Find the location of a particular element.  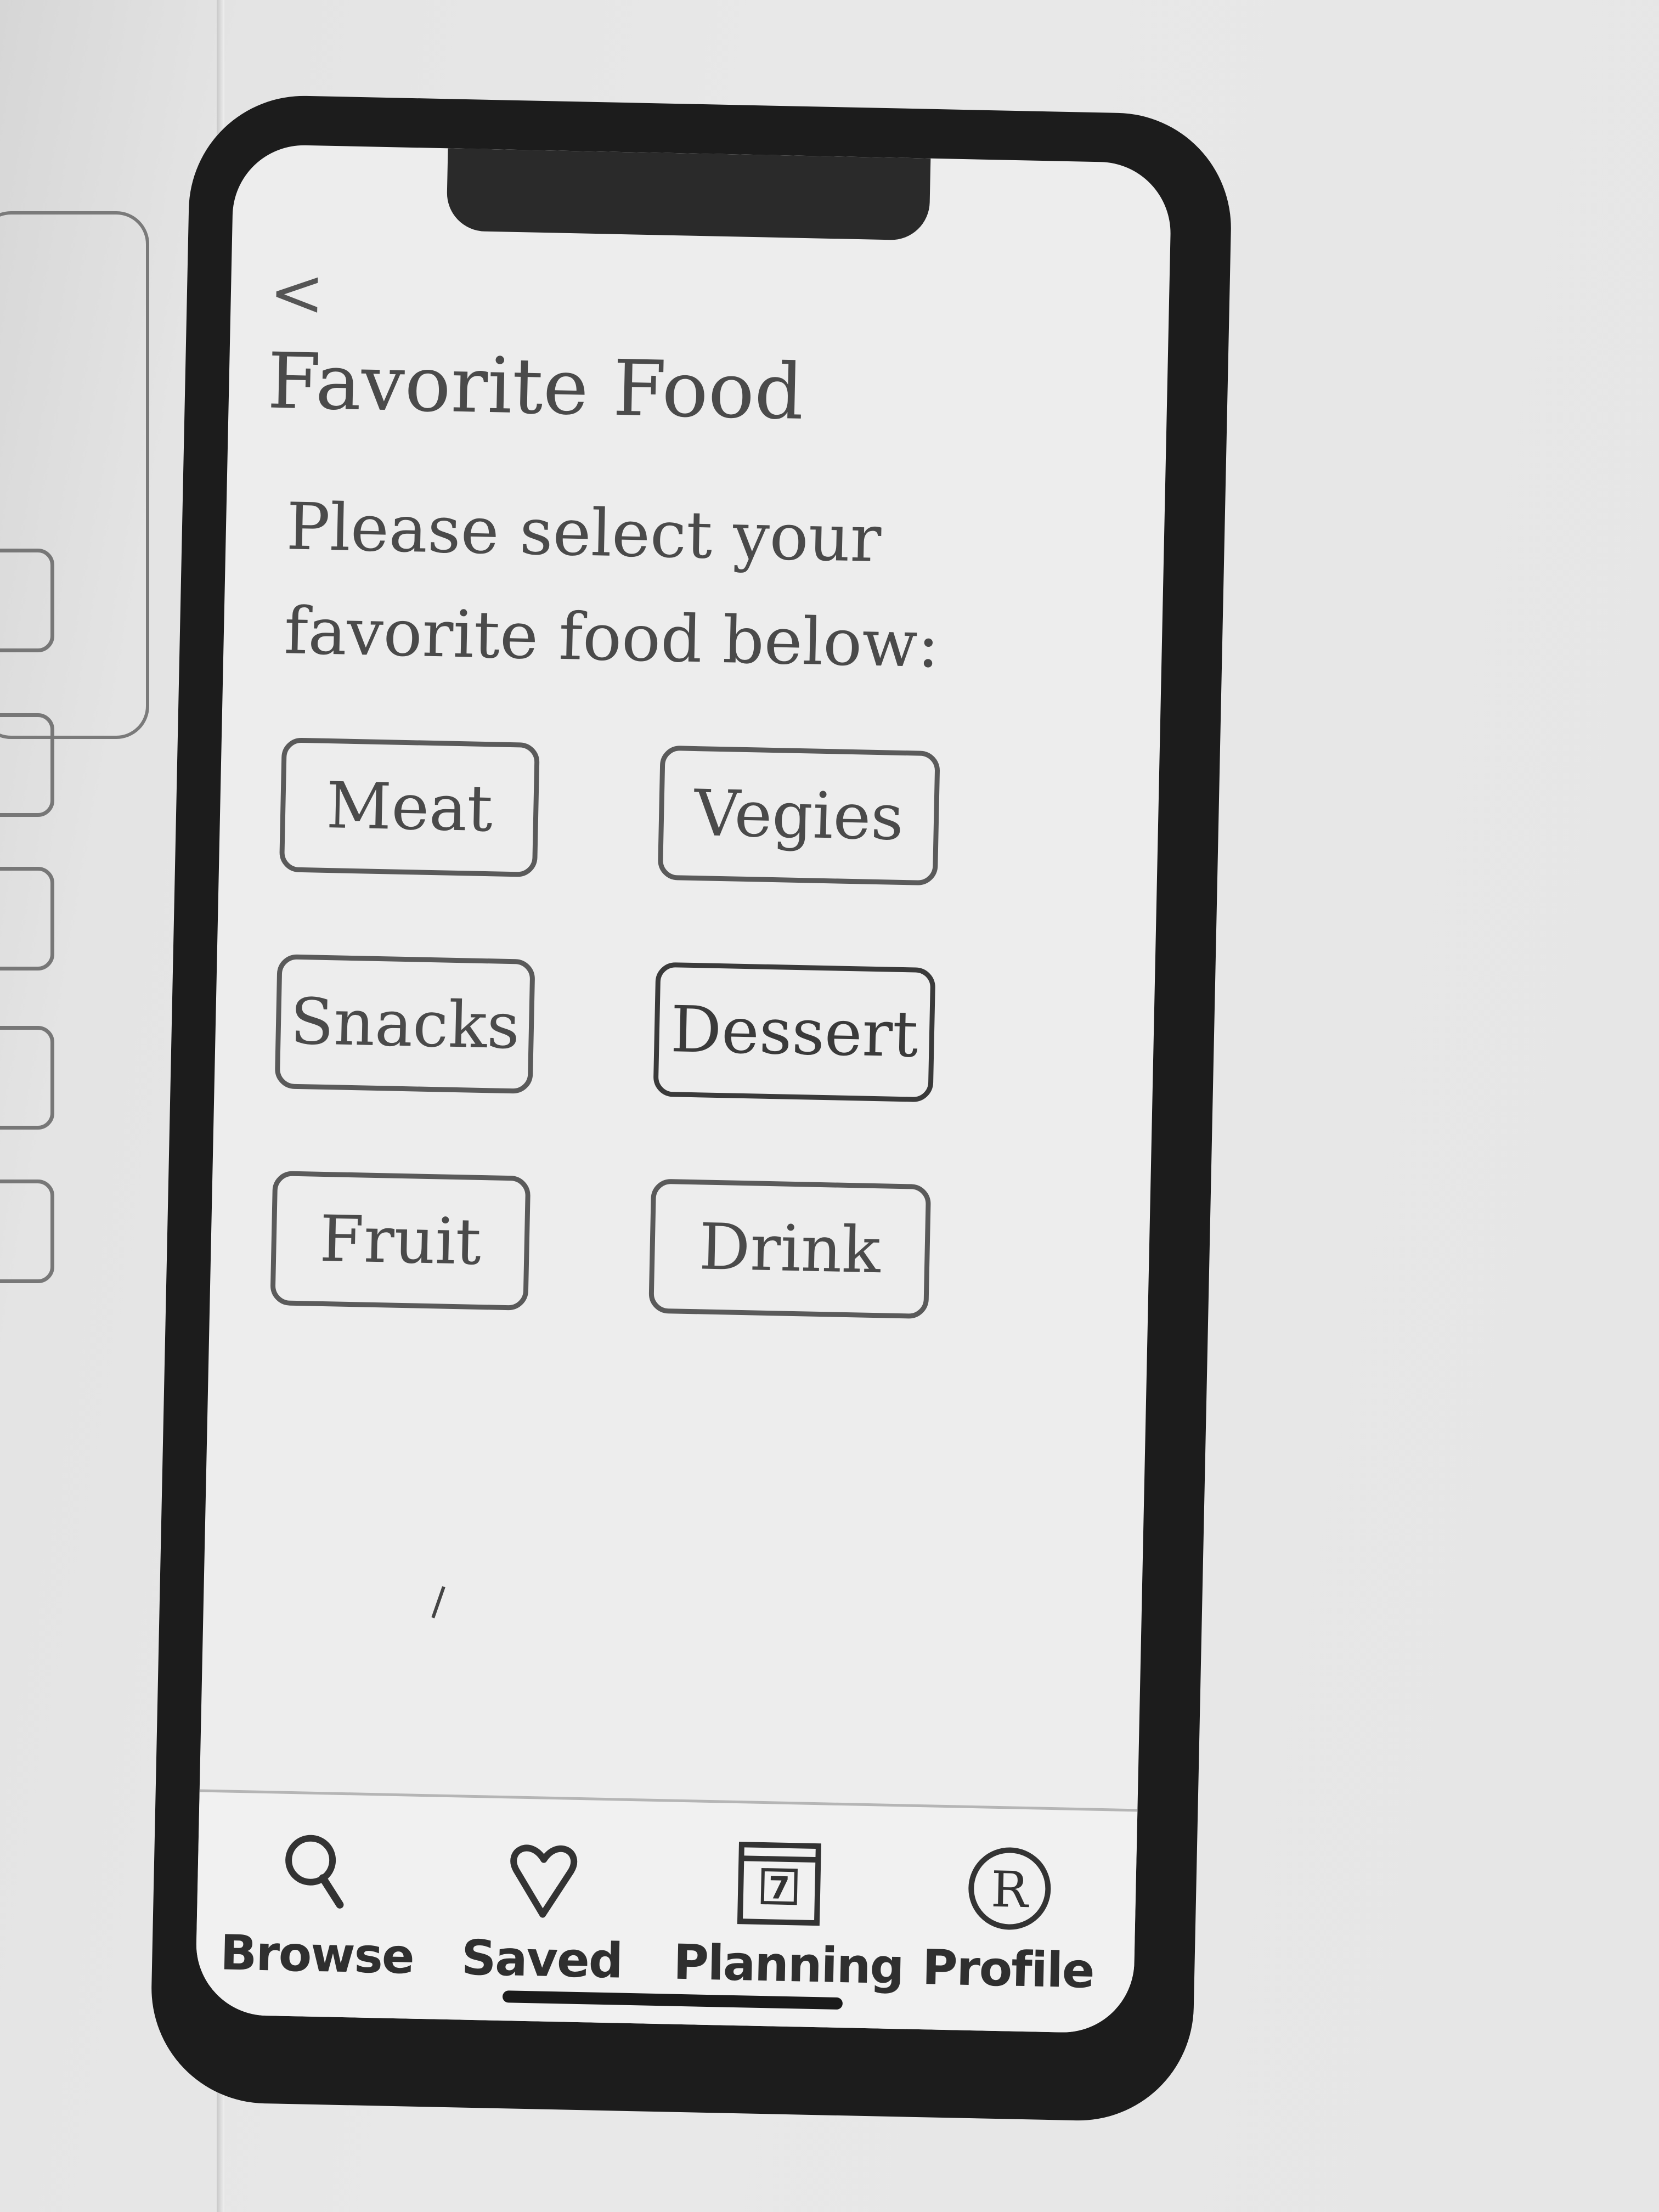

back-button: < is located at coordinates (297, 294).